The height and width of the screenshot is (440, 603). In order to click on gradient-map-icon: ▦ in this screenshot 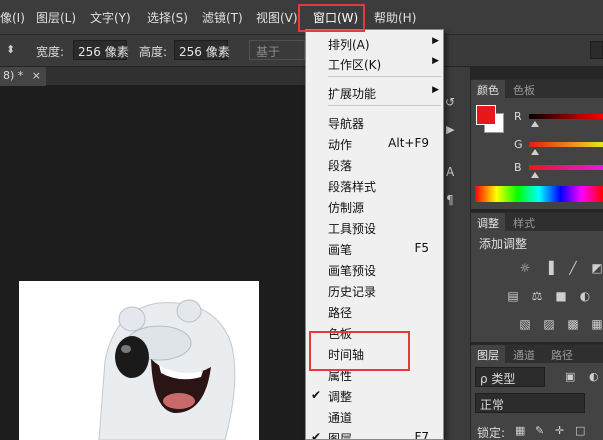, I will do `click(596, 324)`.